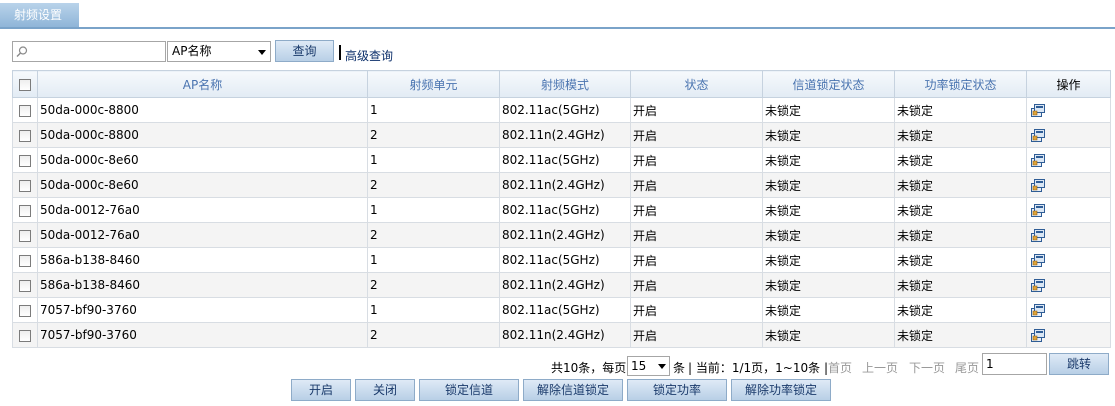  Describe the element at coordinates (561, 135) in the screenshot. I see `table-row: 50da-000c-8800 2 802.11n(2.4GHz) 开启 未锁定 未锁定` at that location.